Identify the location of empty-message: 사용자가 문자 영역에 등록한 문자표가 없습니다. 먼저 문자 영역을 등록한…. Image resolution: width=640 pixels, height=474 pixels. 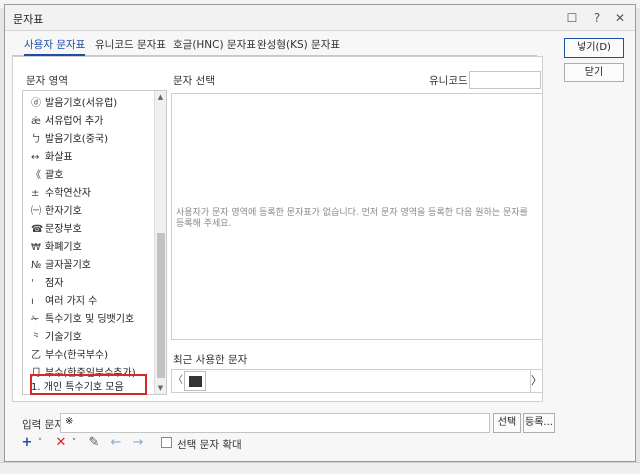
(352, 218).